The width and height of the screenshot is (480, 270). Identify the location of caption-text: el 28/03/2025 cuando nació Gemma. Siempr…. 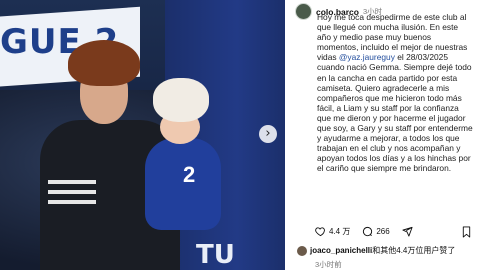
(395, 113).